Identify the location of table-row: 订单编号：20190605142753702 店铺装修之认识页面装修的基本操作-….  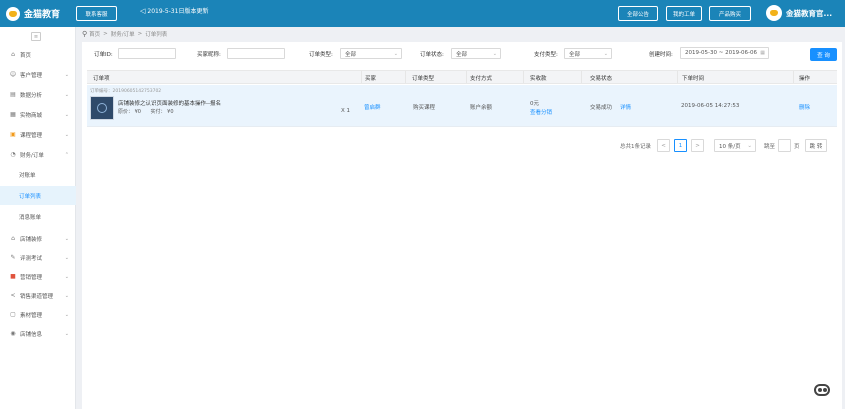
(462, 106).